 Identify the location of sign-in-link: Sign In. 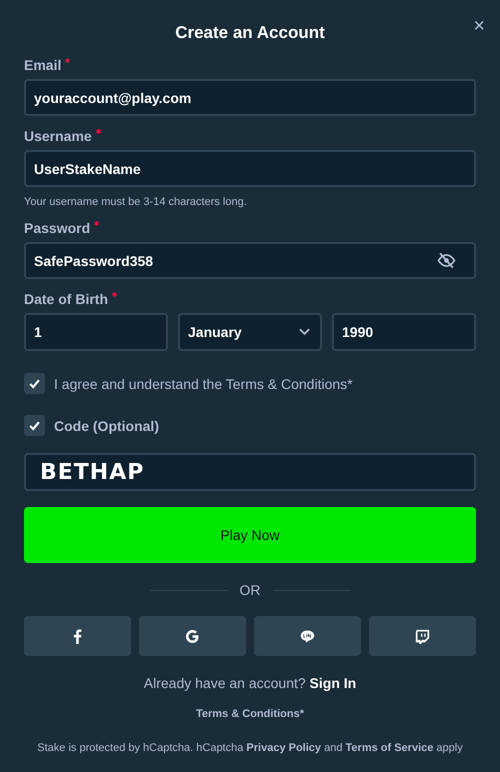
(333, 683).